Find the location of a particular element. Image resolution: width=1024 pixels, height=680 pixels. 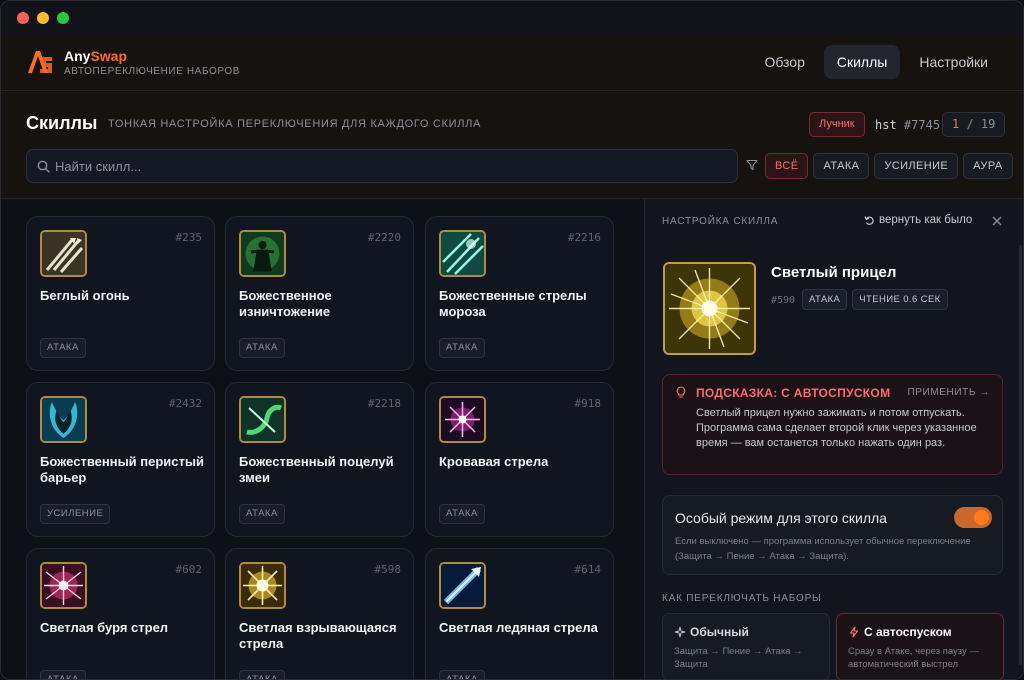

skill-card: #2218 Божественный поцелуй змеи АТАКА is located at coordinates (319, 459).